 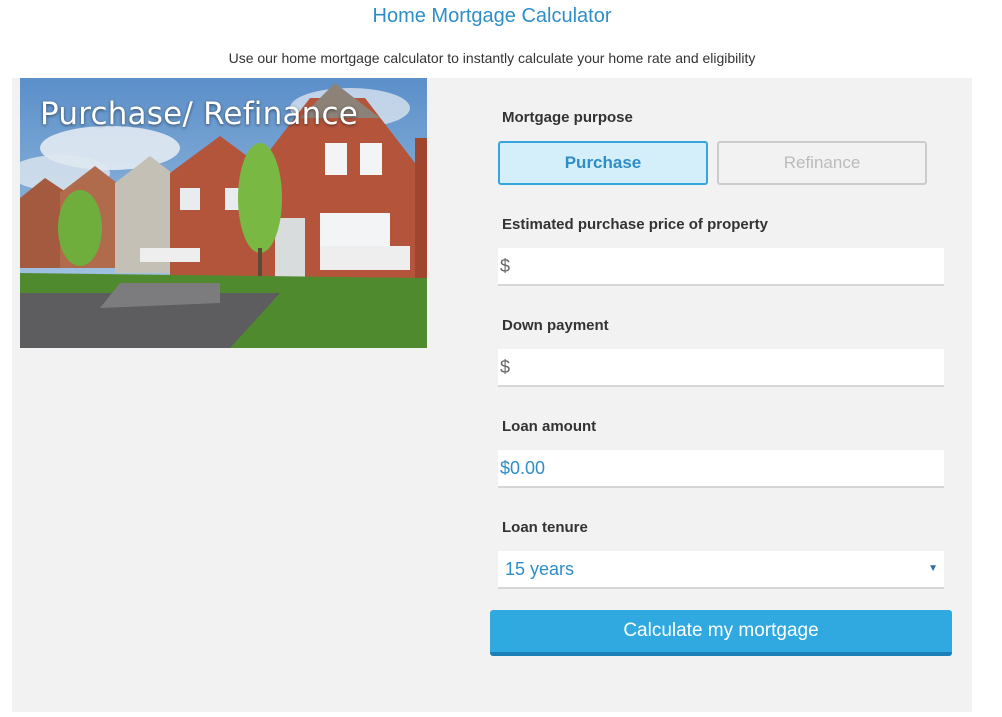 I want to click on down-payment-label: Down payment, so click(x=555, y=325).